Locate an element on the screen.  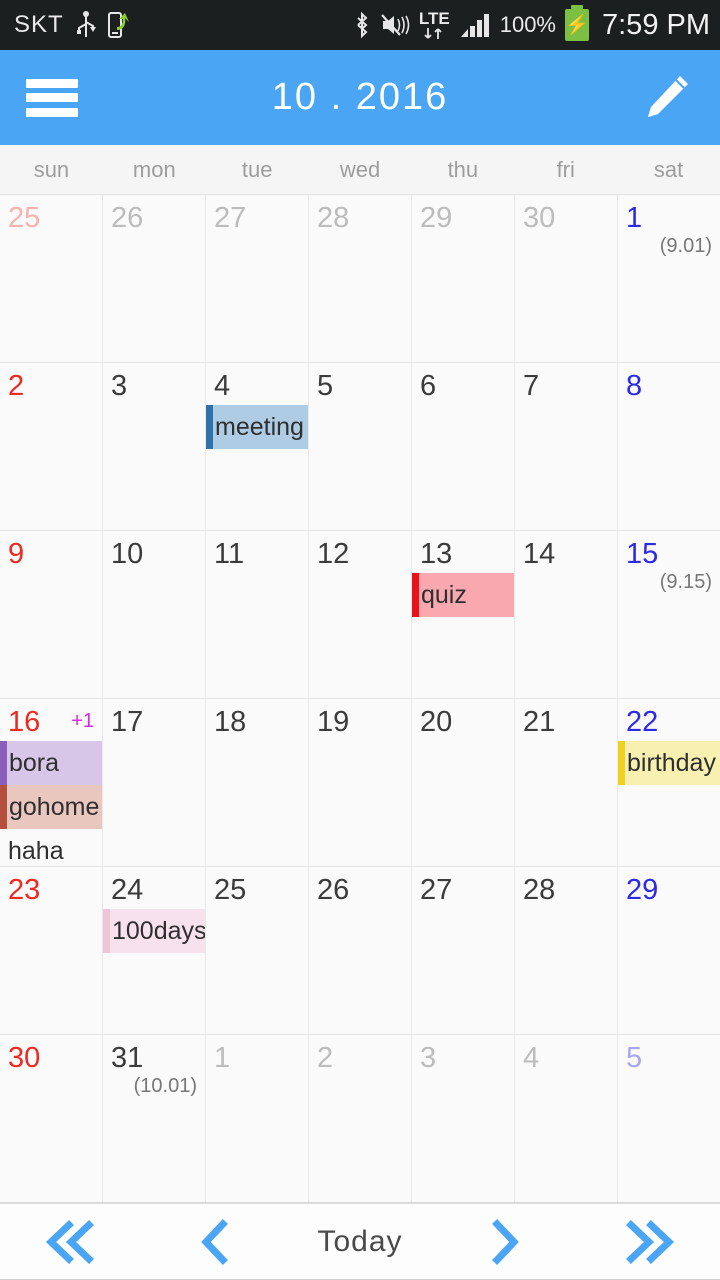
bluetooth-icon is located at coordinates (362, 25).